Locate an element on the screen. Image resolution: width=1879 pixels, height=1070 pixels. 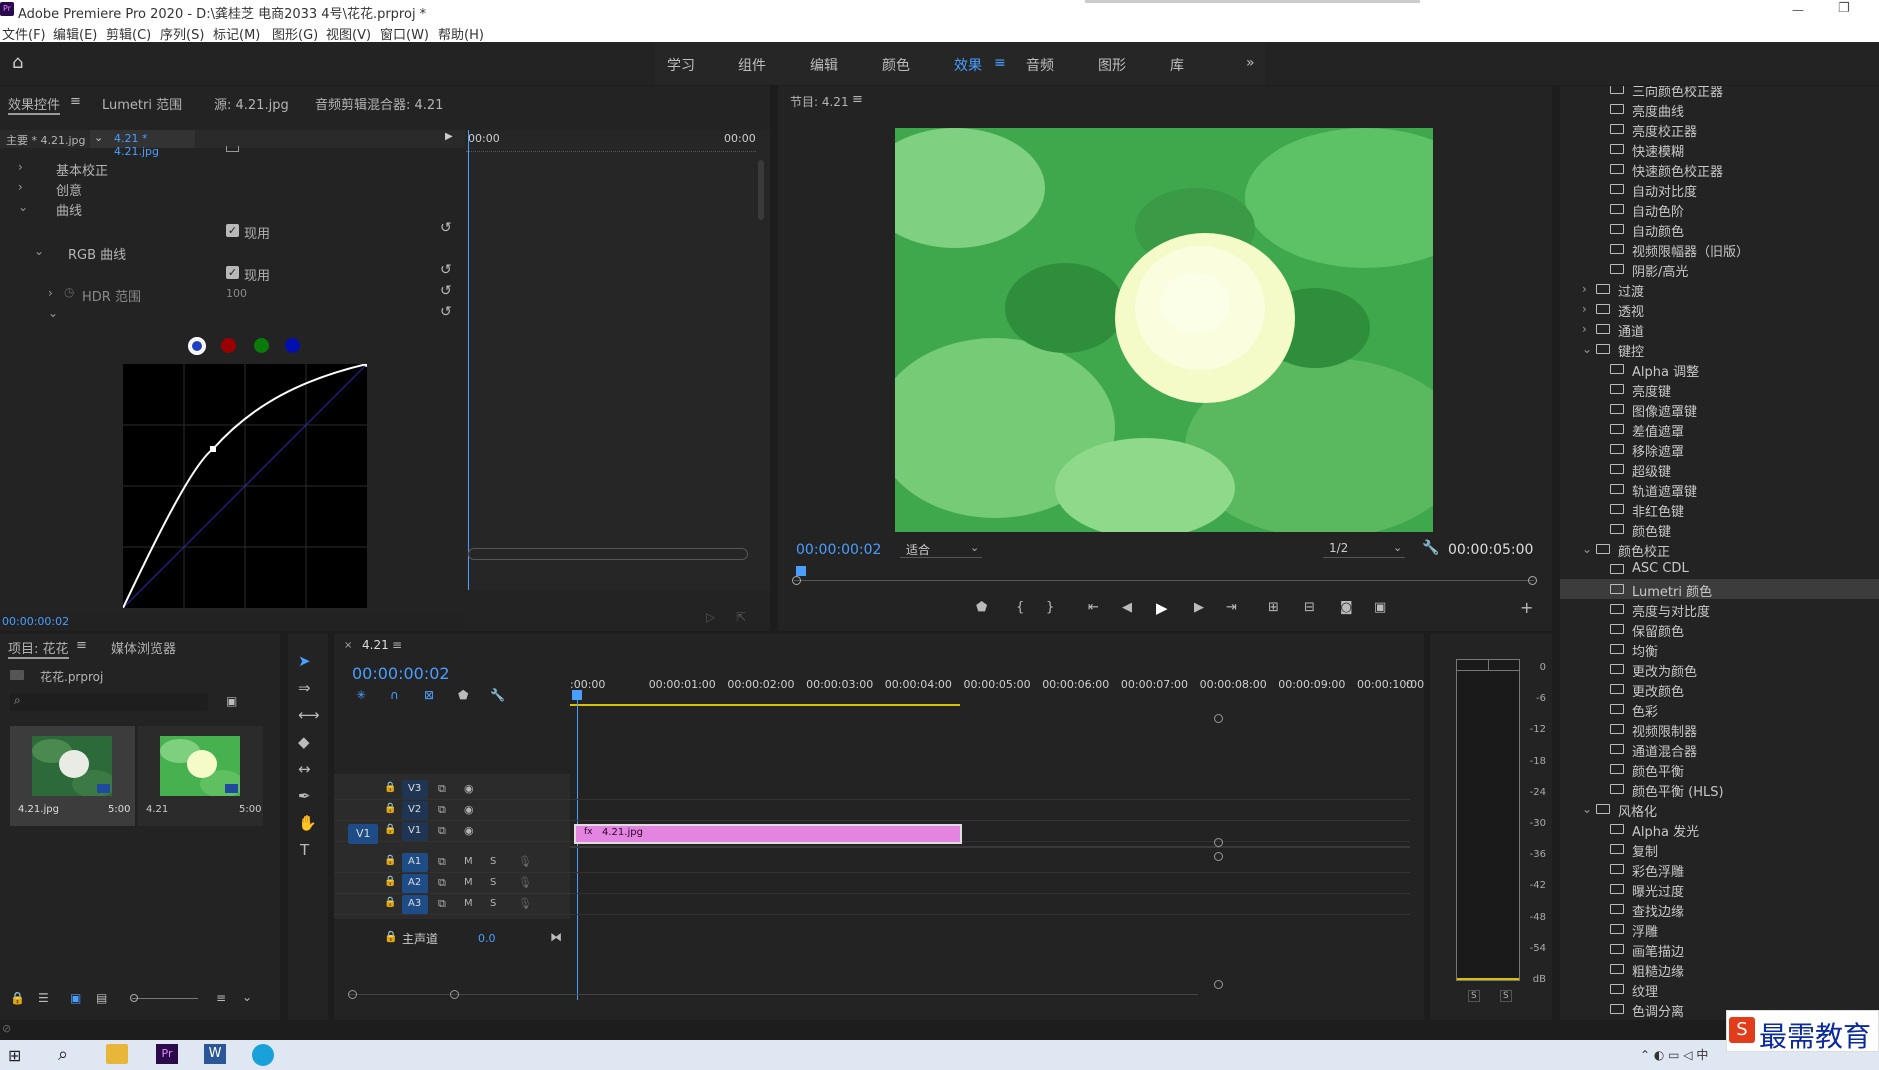
lift-icon: ⊞ is located at coordinates (1273, 607).